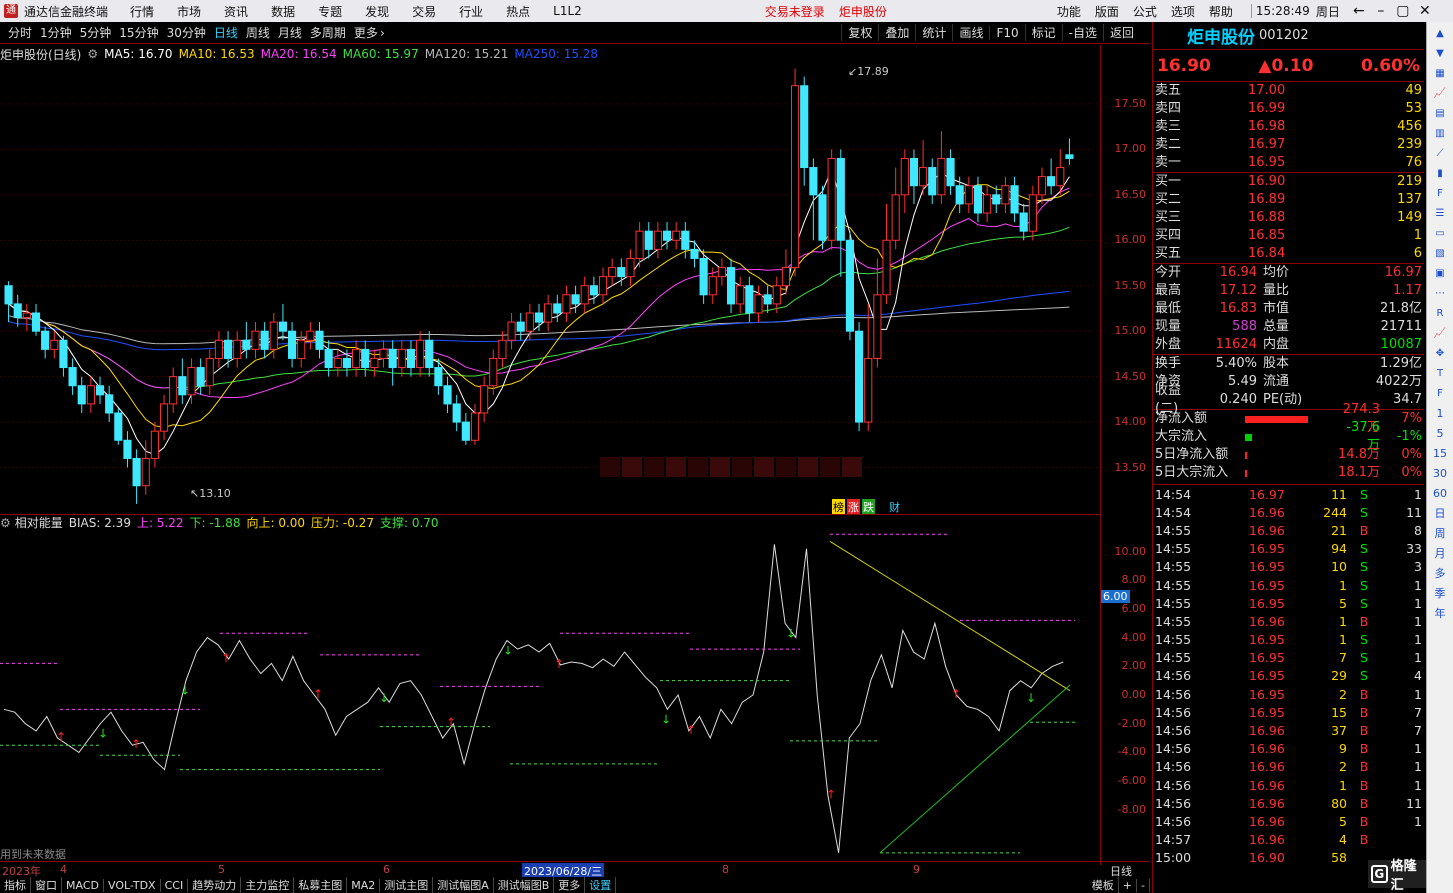 The image size is (1453, 893). Describe the element at coordinates (189, 11) in the screenshot. I see `menu-item: 市场` at that location.